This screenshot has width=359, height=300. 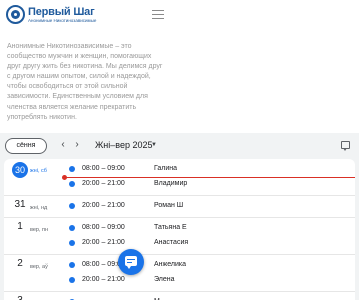 What do you see at coordinates (171, 242) in the screenshot?
I see `event-title: Анастасия` at bounding box center [171, 242].